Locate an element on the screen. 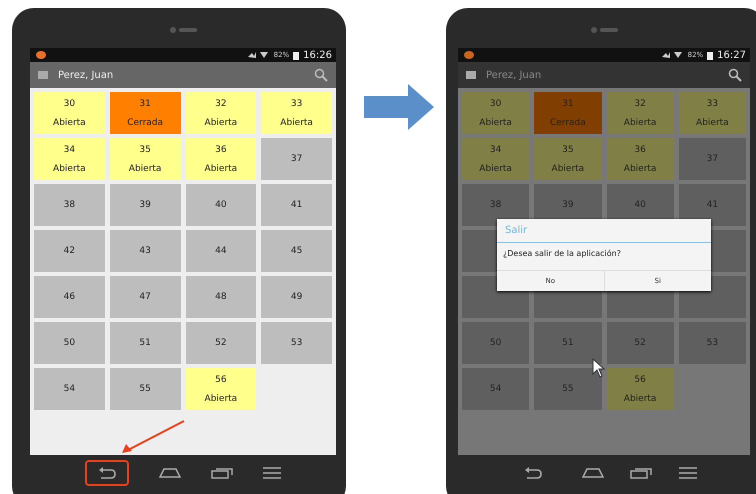  seat-tile: 37 is located at coordinates (296, 159).